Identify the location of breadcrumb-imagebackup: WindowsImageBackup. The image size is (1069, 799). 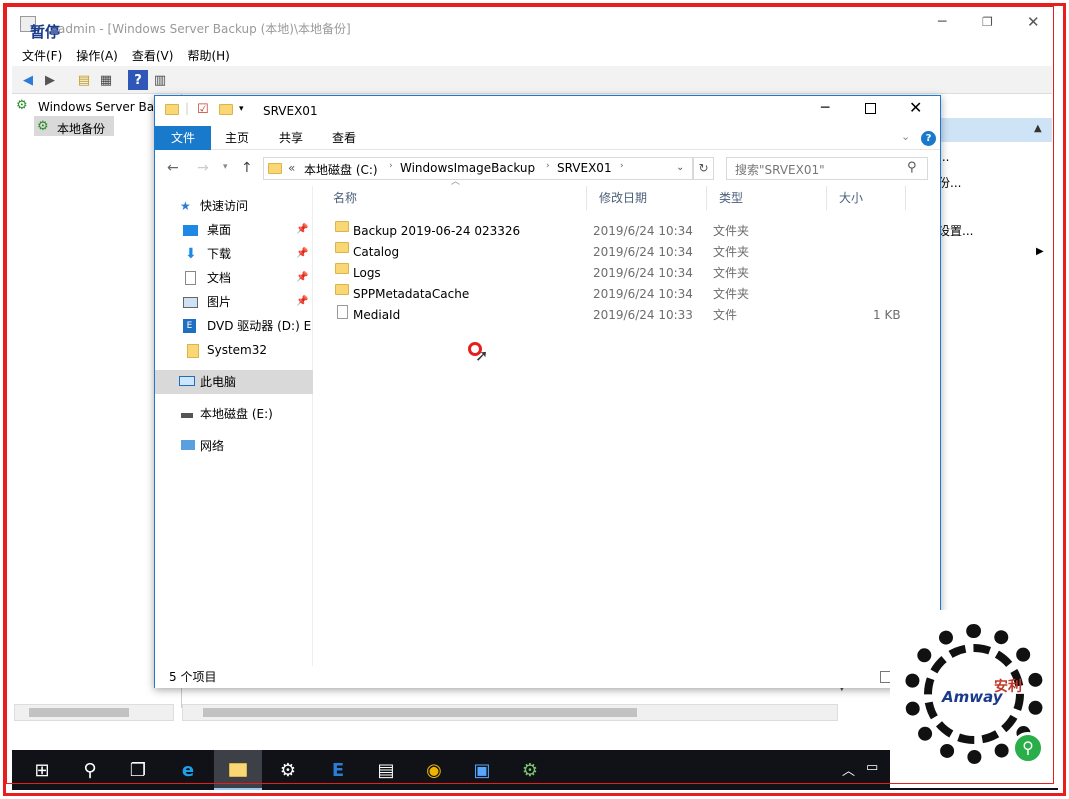
(467, 168).